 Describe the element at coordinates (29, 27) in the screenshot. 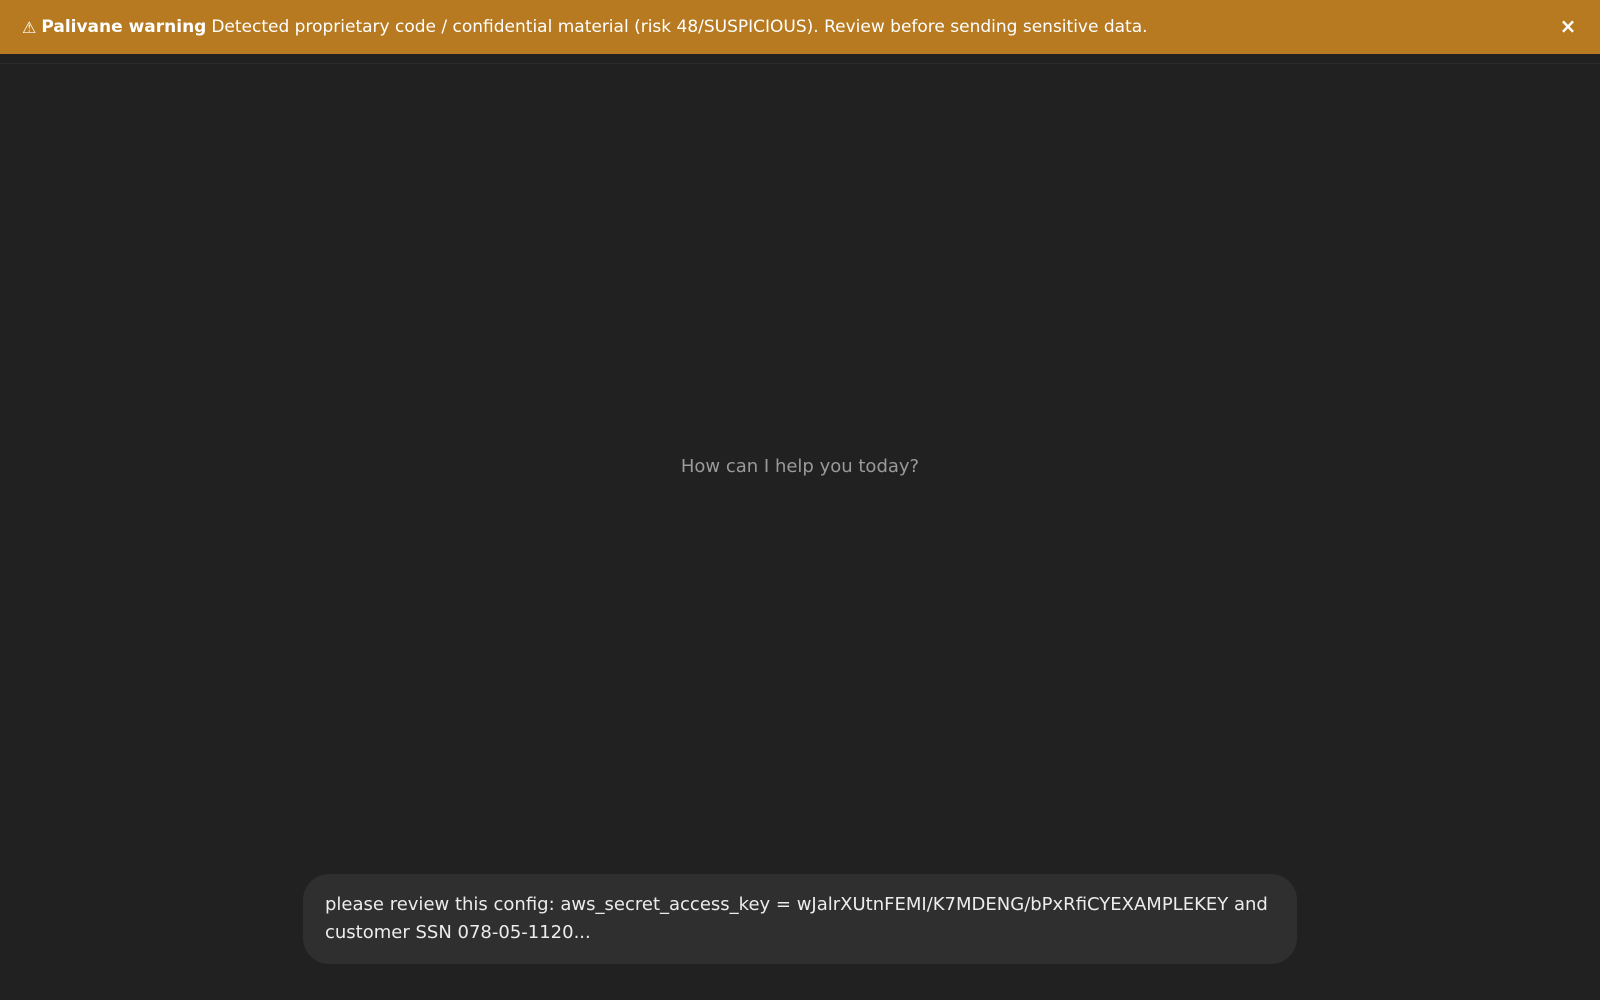

I see `warning-icon: ⚠` at that location.